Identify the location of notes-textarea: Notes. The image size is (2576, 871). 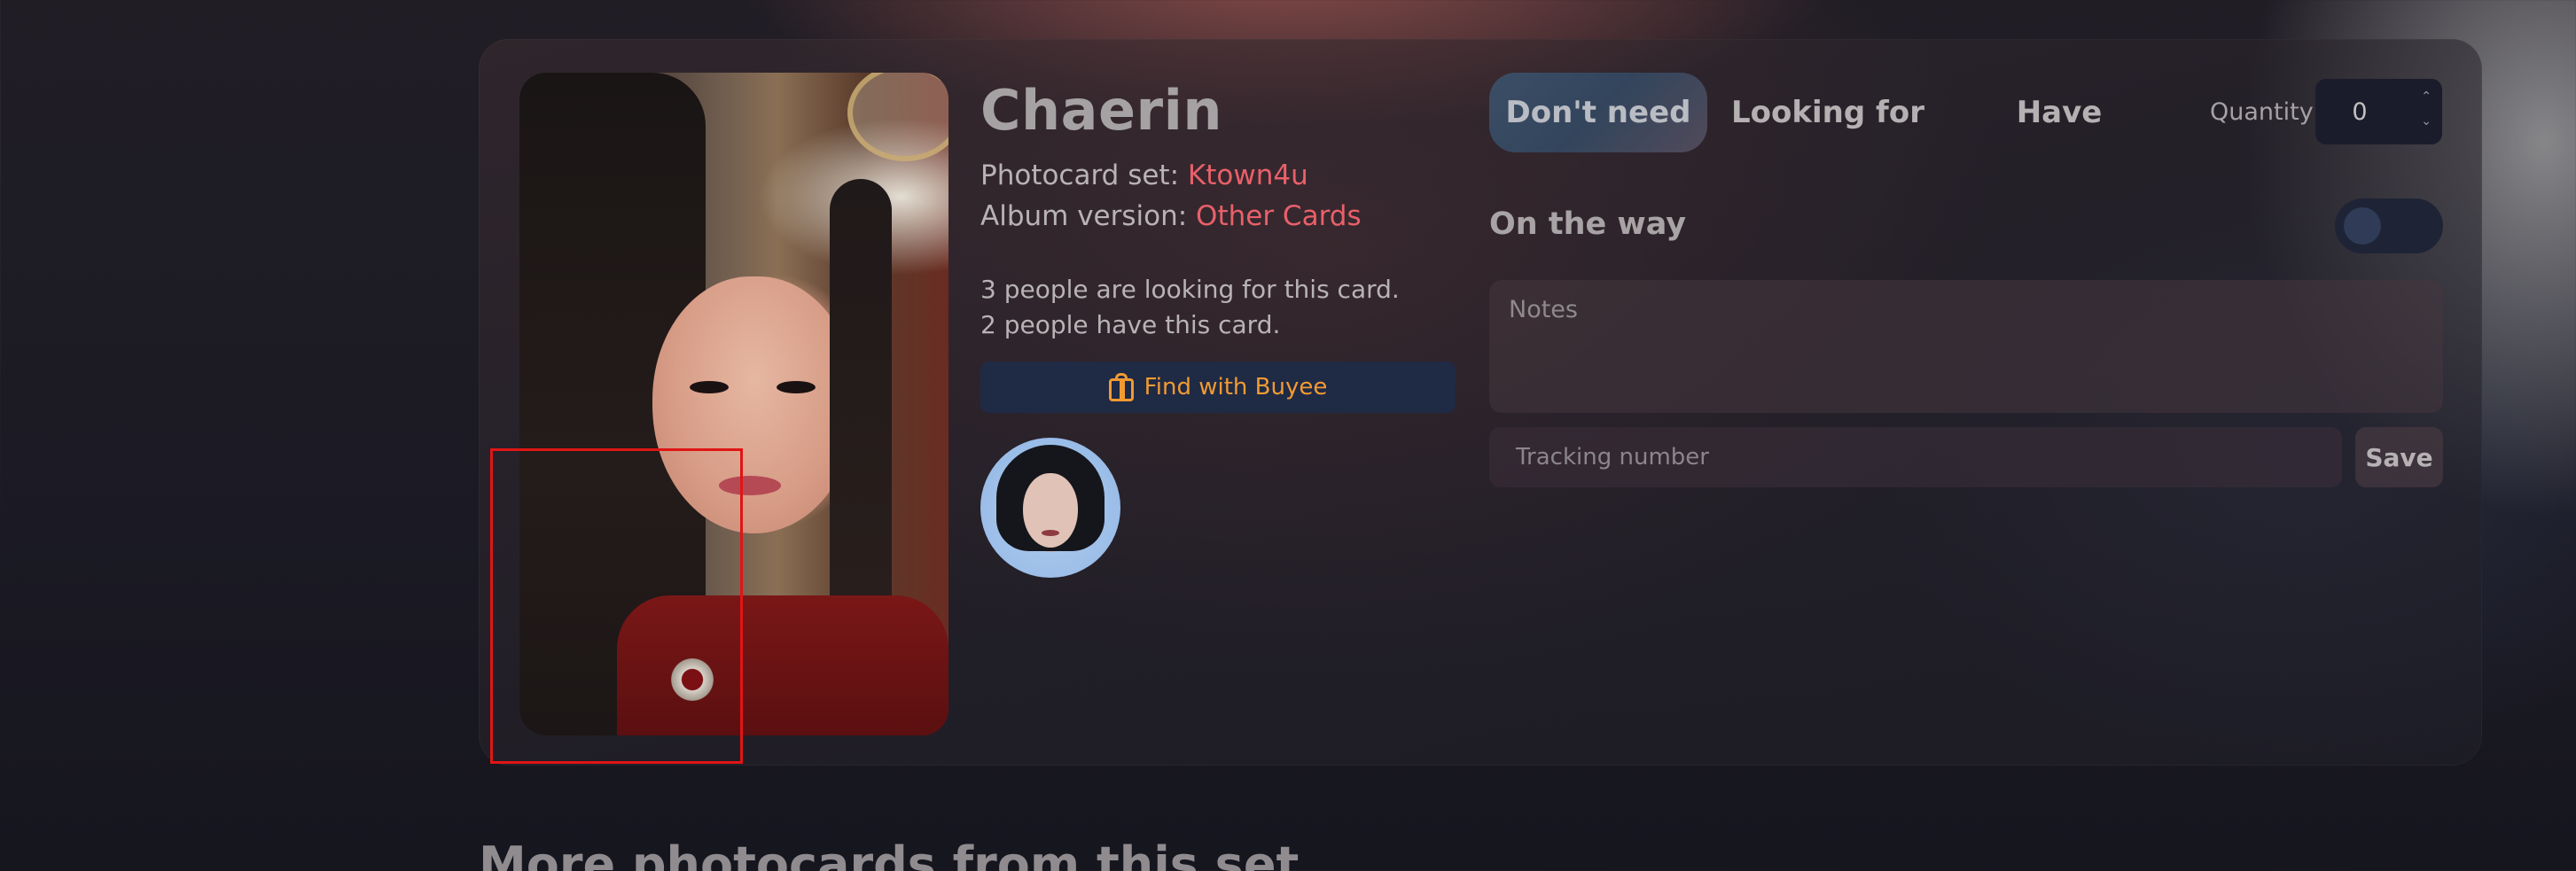
(1966, 346).